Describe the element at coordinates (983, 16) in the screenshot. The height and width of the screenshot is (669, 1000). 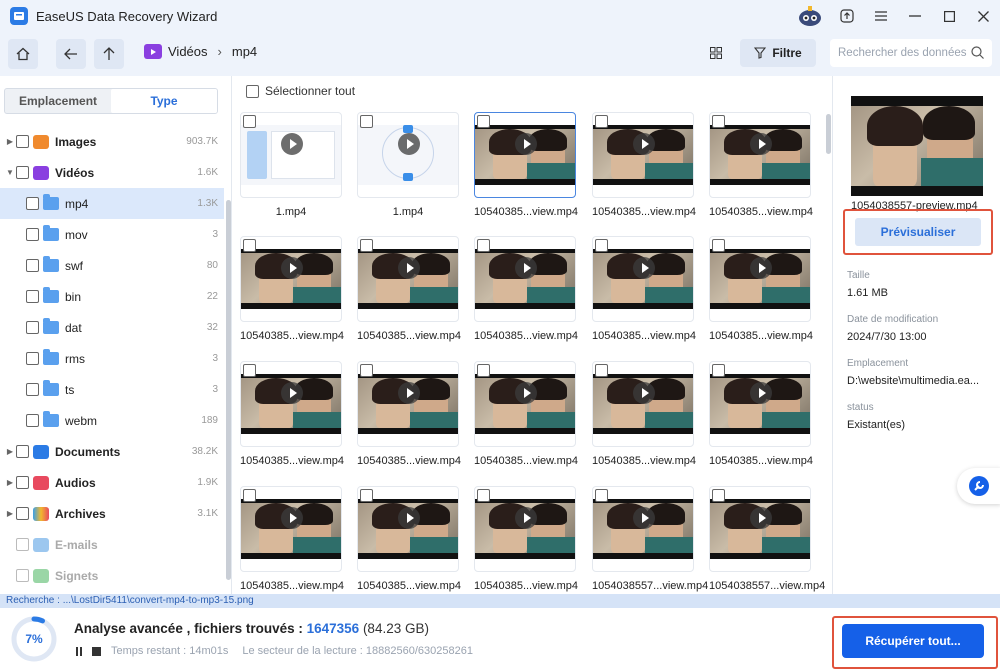
I see `close-button` at that location.